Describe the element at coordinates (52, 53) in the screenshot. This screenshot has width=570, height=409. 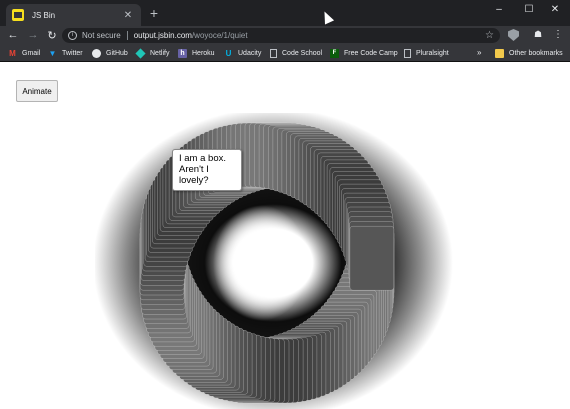
I see `twitter-icon: ▼` at that location.